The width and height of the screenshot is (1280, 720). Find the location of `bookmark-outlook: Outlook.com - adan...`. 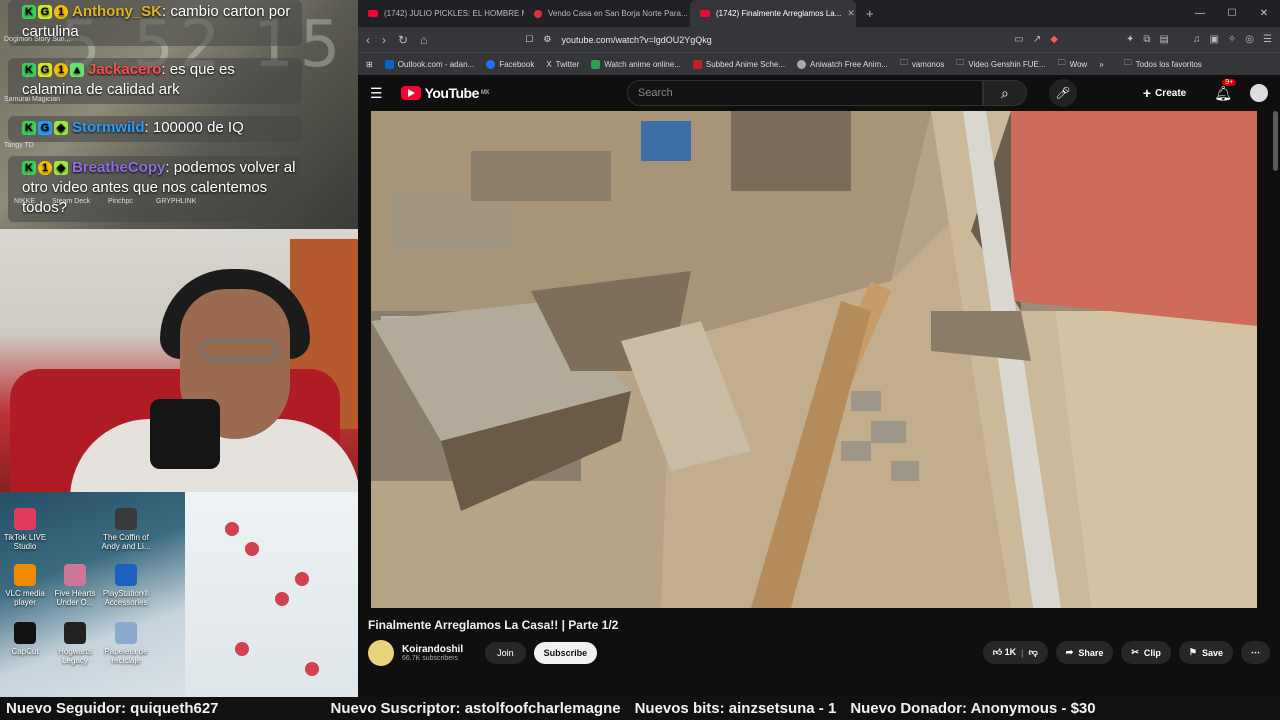

bookmark-outlook: Outlook.com - adan... is located at coordinates (429, 64).